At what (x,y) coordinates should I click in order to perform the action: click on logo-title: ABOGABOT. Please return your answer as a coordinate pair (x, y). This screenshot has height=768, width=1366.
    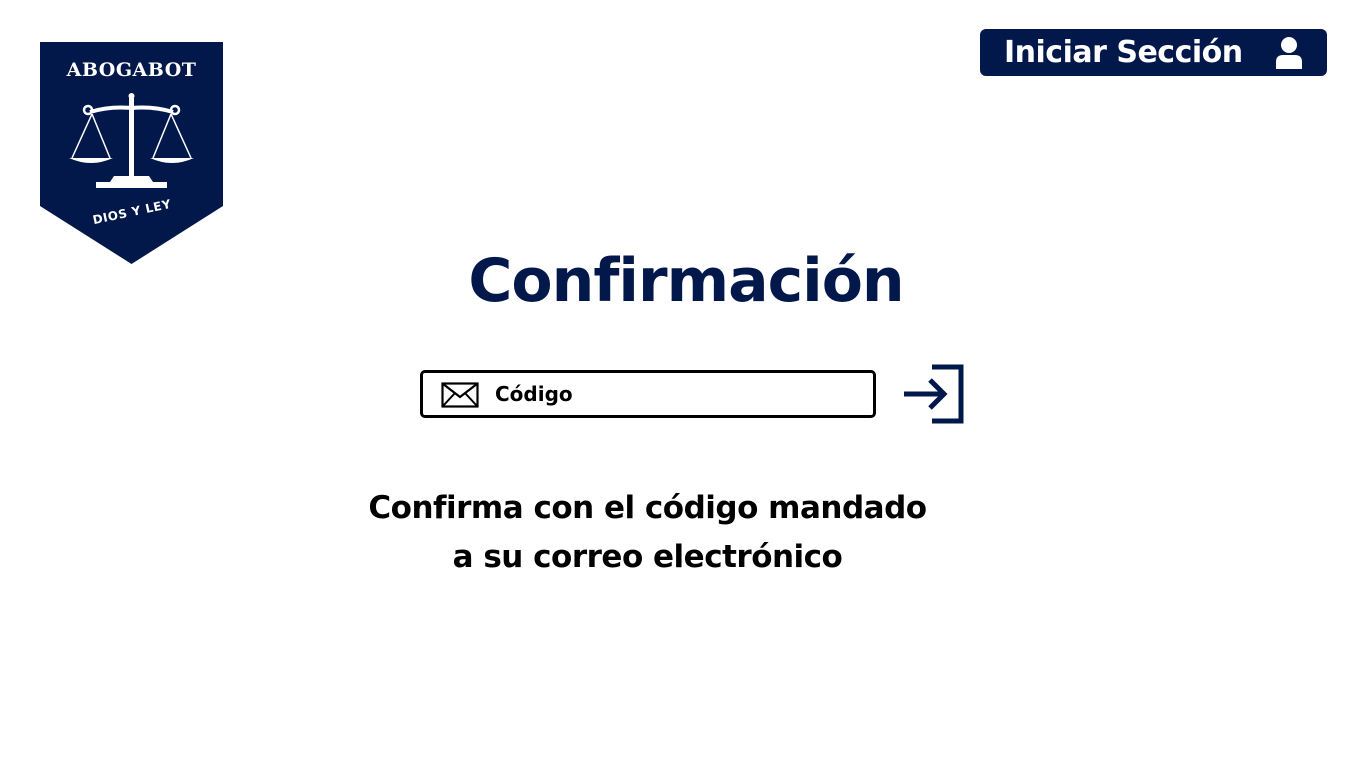
    Looking at the image, I should click on (131, 70).